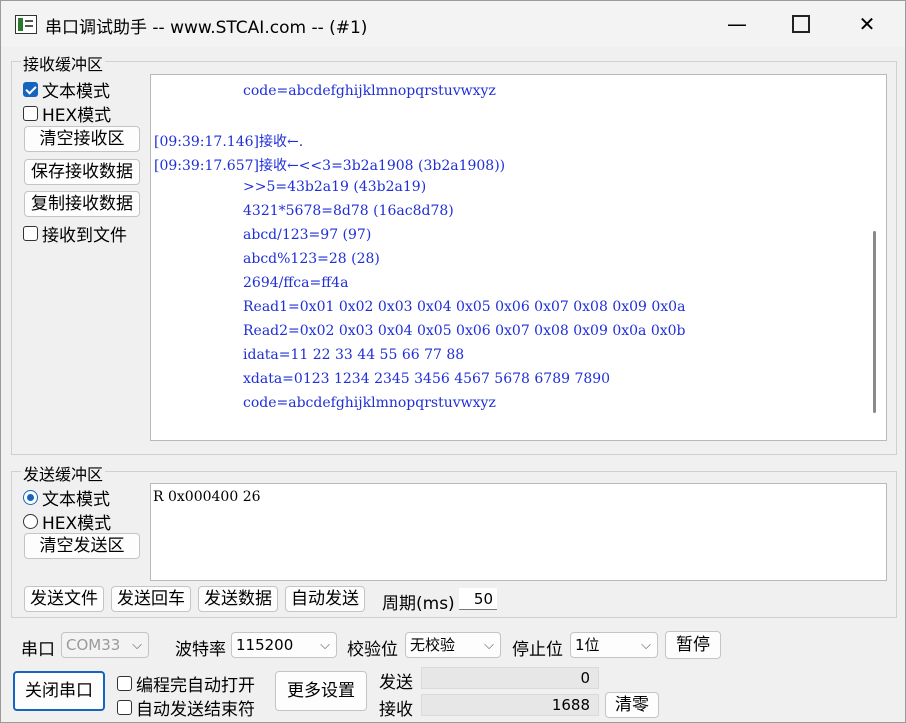  I want to click on maximize-icon, so click(801, 23).